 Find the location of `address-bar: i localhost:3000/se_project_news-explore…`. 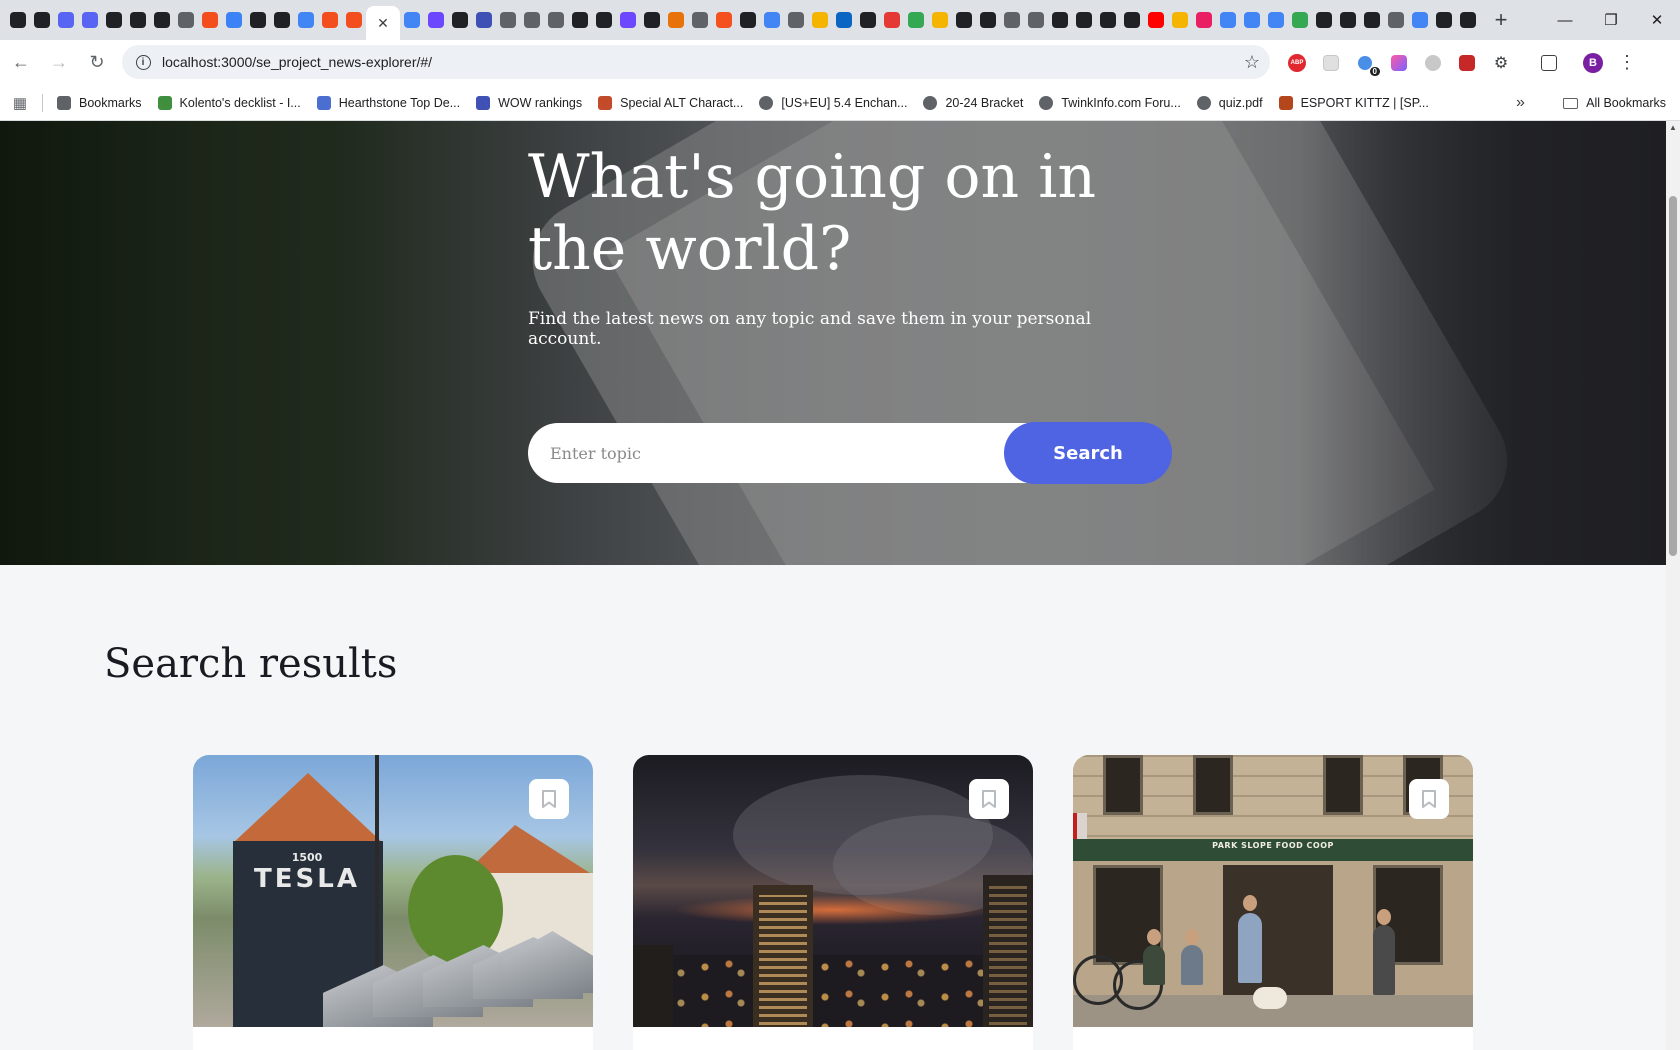

address-bar: i localhost:3000/se_project_news-explore… is located at coordinates (696, 62).